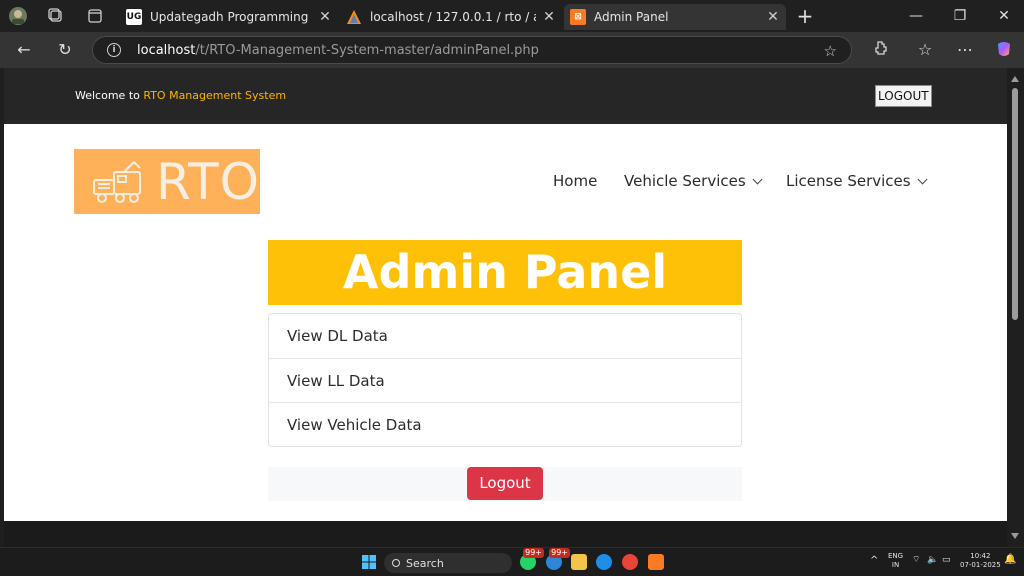  What do you see at coordinates (505, 272) in the screenshot?
I see `page-title: Admin Panel` at bounding box center [505, 272].